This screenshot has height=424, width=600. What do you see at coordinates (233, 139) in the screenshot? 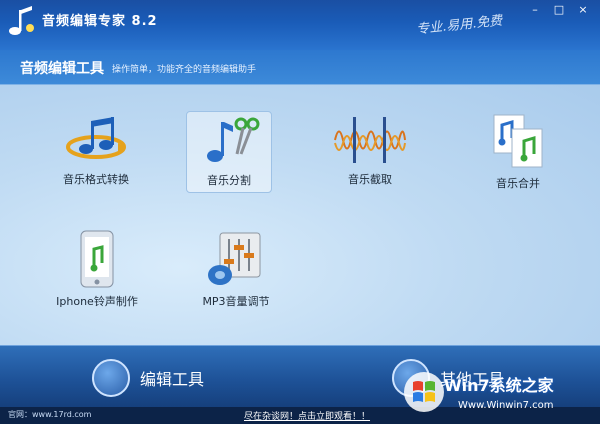
I see `music-split-icon` at bounding box center [233, 139].